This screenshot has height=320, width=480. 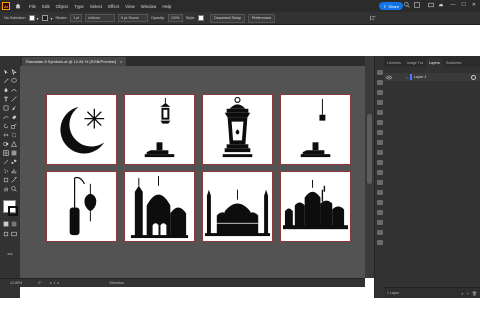 I want to click on symbols-icon, so click(x=380, y=122).